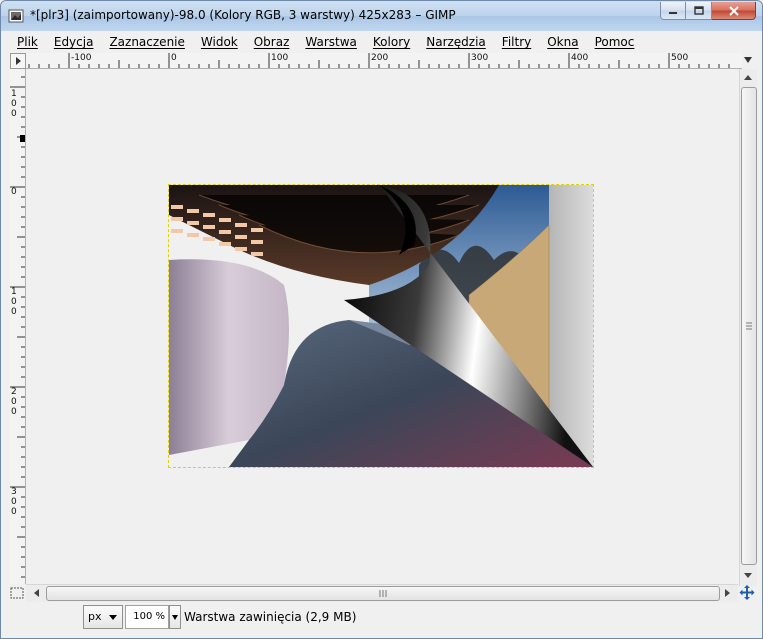 The height and width of the screenshot is (639, 763). I want to click on vertical-scroll-thumb, so click(749, 326).